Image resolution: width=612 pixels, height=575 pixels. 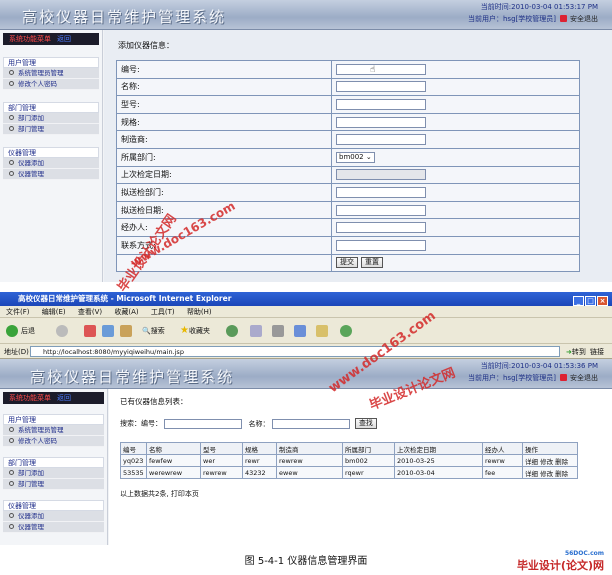 I want to click on refresh-button, so click(x=109, y=331).